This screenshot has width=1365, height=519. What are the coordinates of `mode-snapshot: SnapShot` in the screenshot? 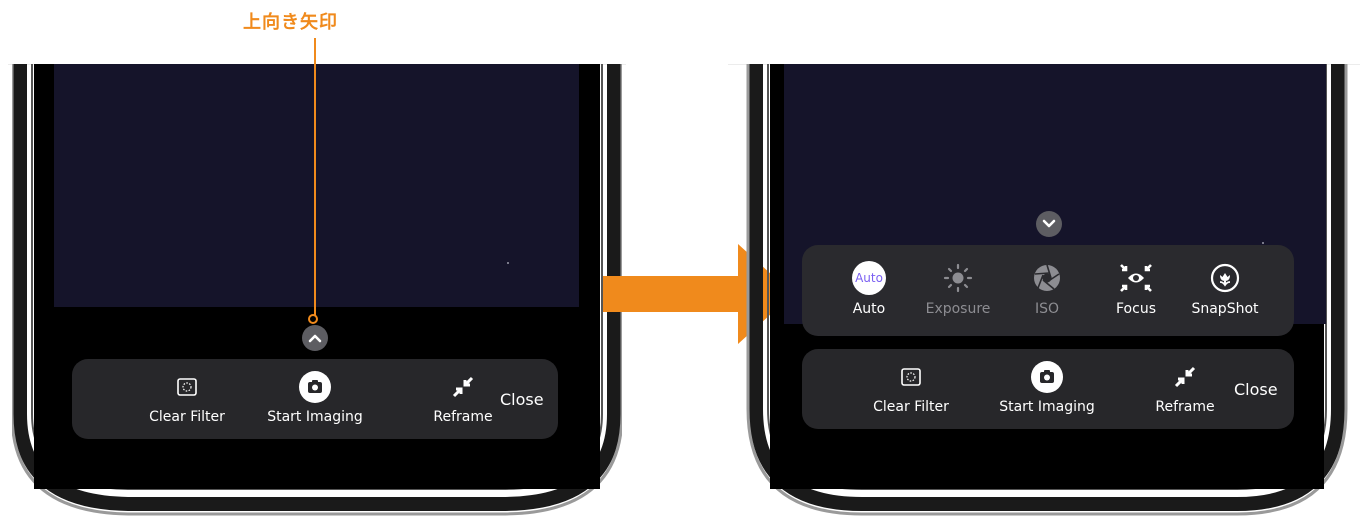 It's located at (1225, 289).